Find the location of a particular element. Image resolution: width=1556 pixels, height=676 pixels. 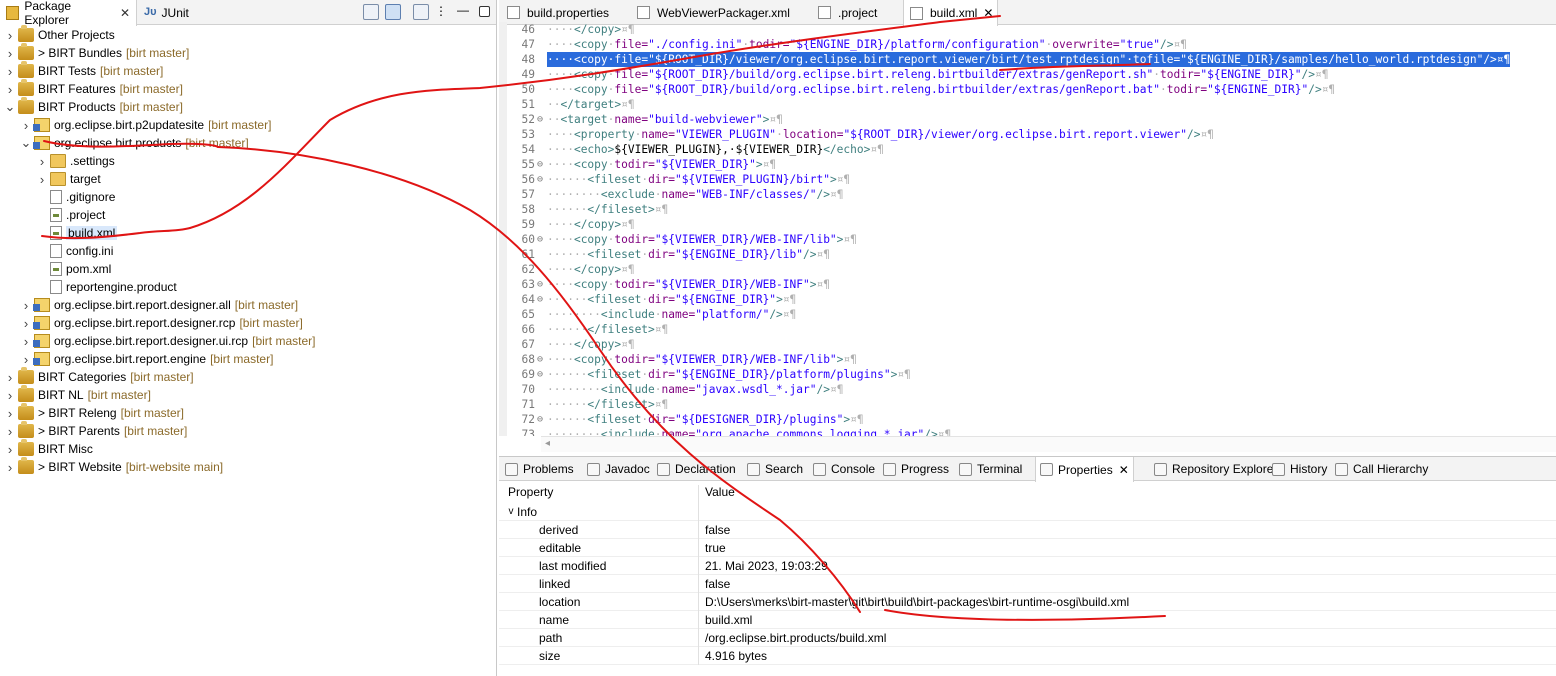

tab-javadoc: Javadoc is located at coordinates (618, 469).